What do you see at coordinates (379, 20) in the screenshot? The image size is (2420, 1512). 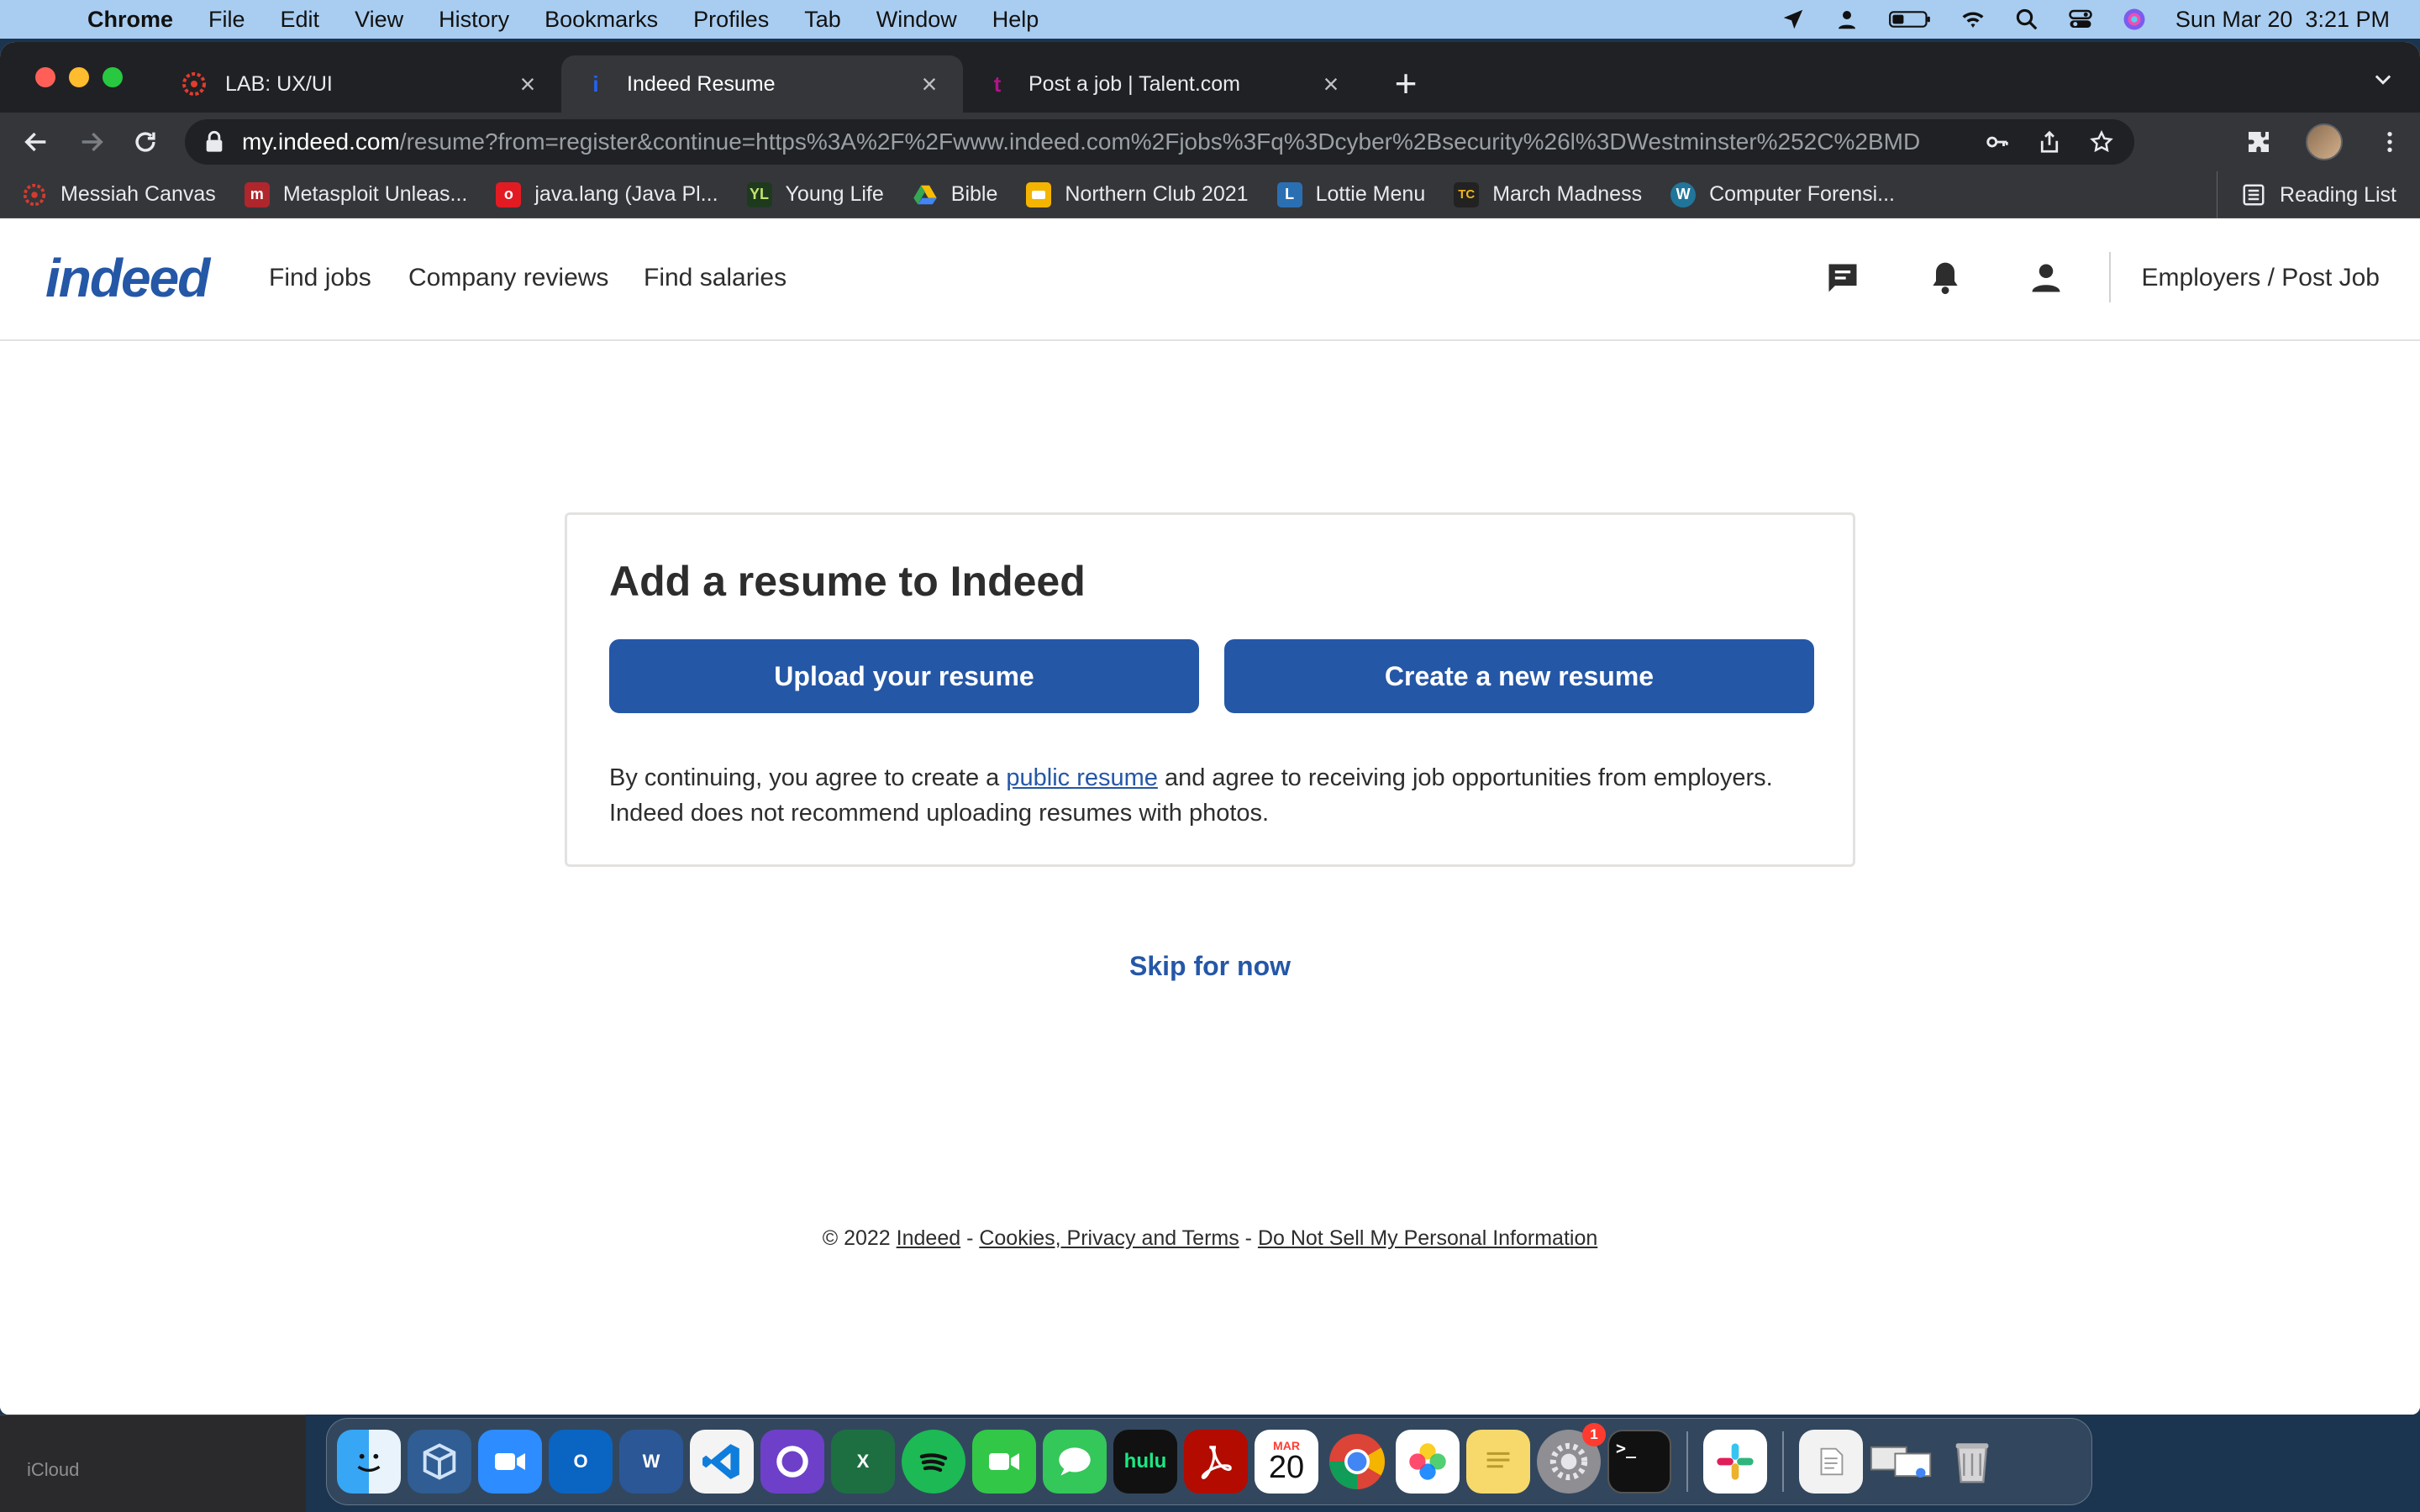 I see `menu-view: View` at bounding box center [379, 20].